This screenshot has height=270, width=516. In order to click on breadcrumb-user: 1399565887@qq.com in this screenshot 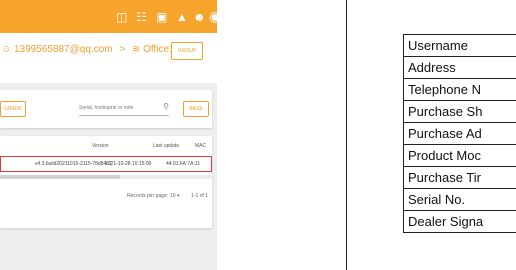, I will do `click(63, 49)`.